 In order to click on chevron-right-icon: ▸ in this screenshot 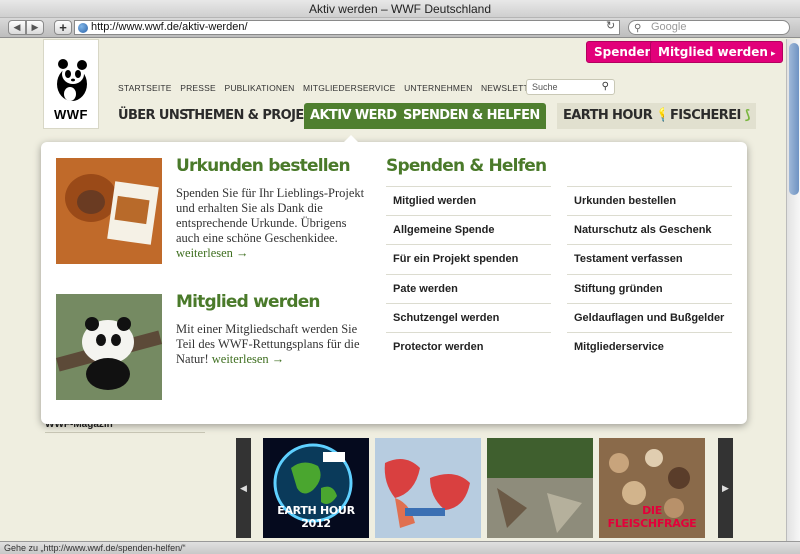, I will do `click(773, 54)`.